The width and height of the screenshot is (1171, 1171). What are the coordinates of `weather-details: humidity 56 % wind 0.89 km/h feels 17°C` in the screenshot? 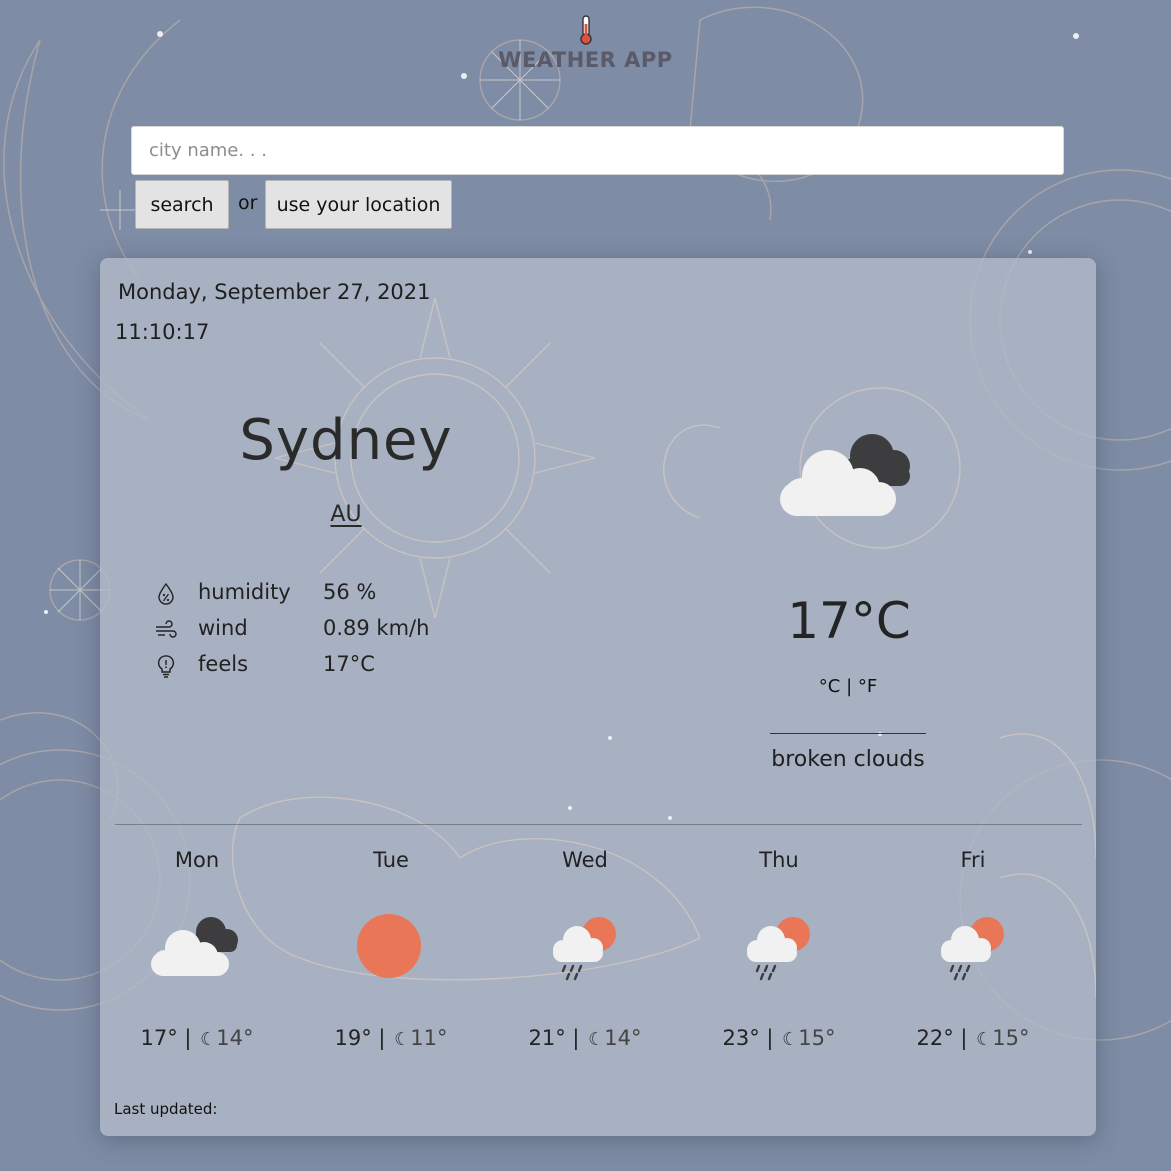 It's located at (352, 634).